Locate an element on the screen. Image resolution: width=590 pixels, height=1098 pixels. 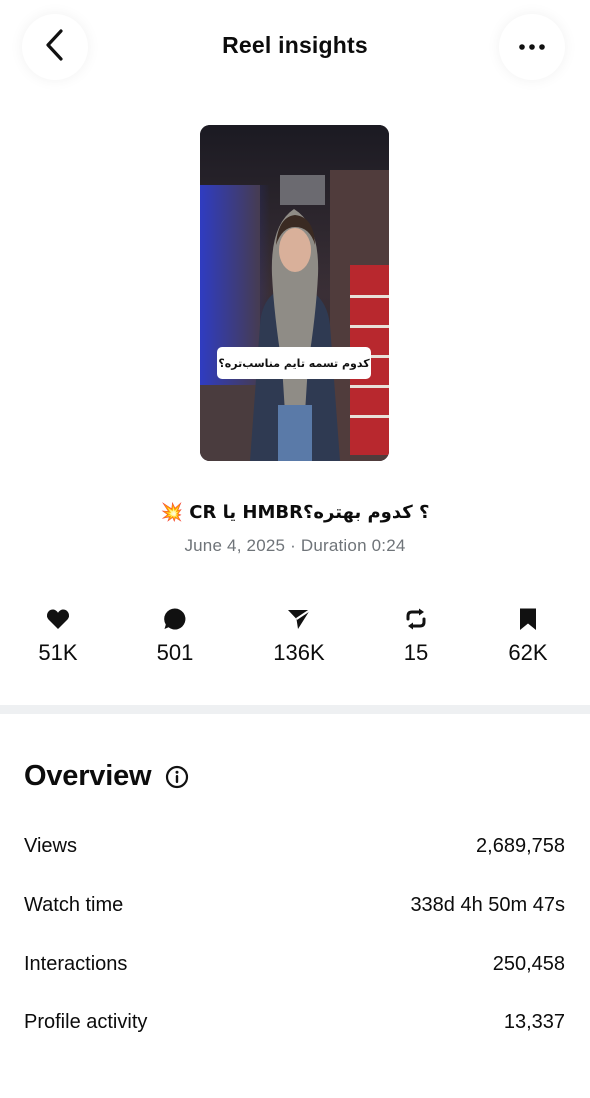
metric-label: Watch time is located at coordinates (74, 904).